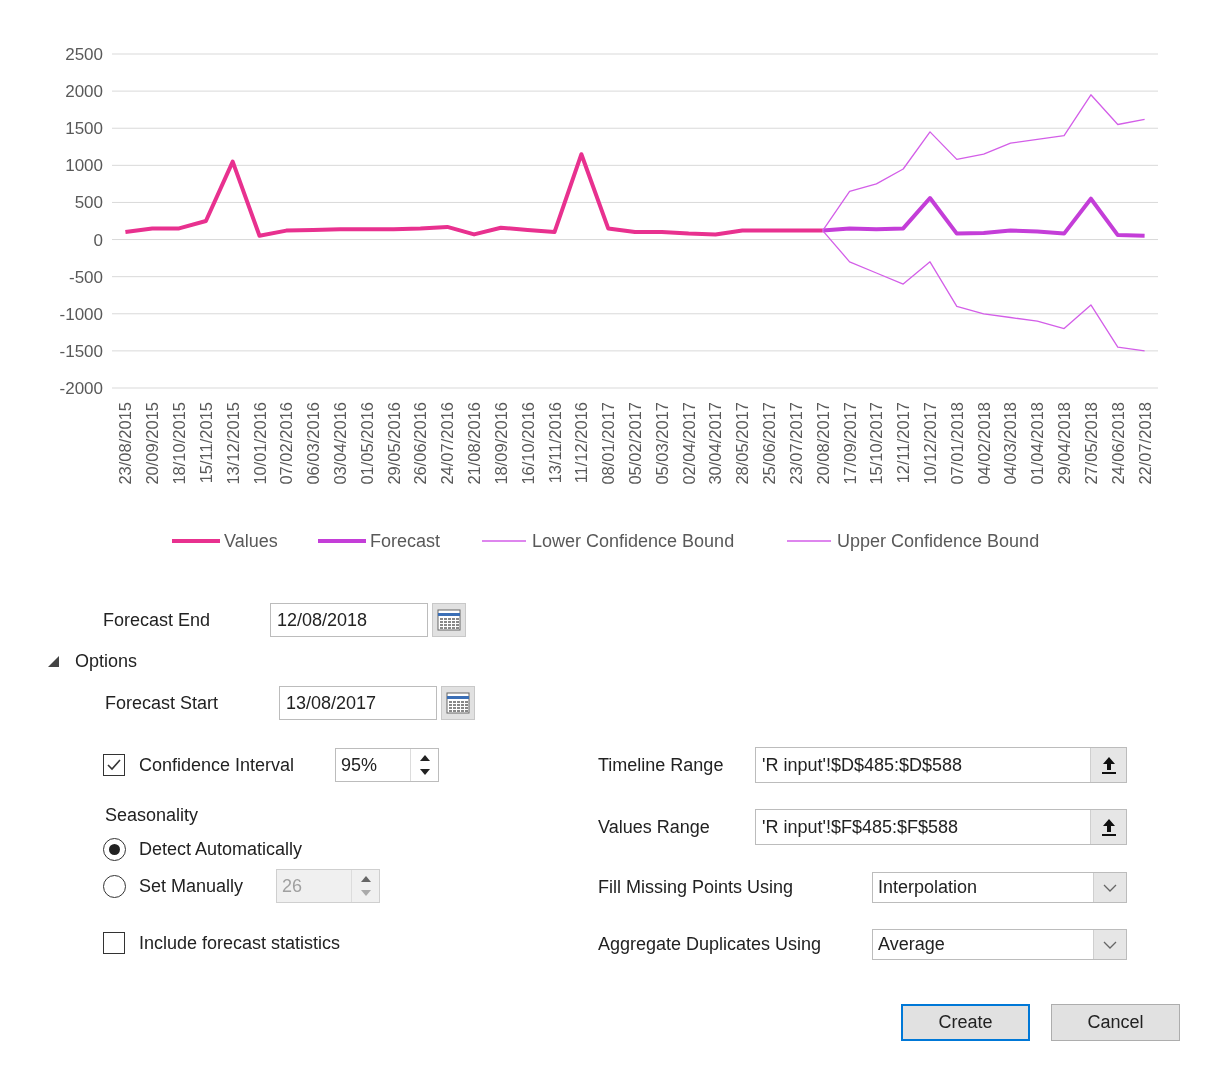  What do you see at coordinates (420, 443) in the screenshot?
I see `x-axis-label: 26/06/2016` at bounding box center [420, 443].